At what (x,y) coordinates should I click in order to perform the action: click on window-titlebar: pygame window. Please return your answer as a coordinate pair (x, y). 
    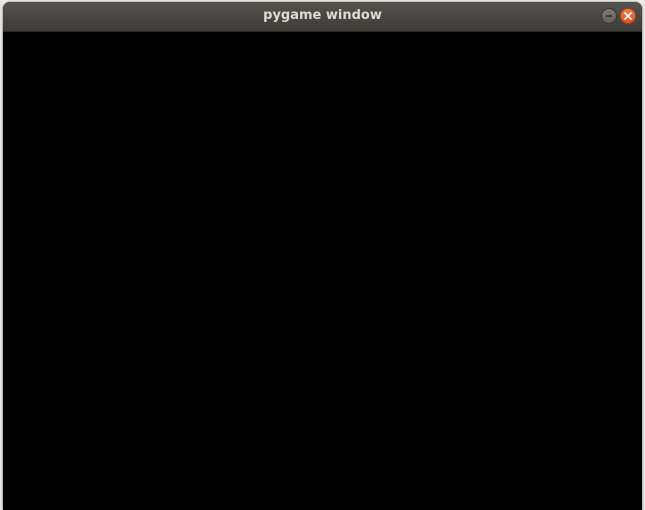
    Looking at the image, I should click on (322, 17).